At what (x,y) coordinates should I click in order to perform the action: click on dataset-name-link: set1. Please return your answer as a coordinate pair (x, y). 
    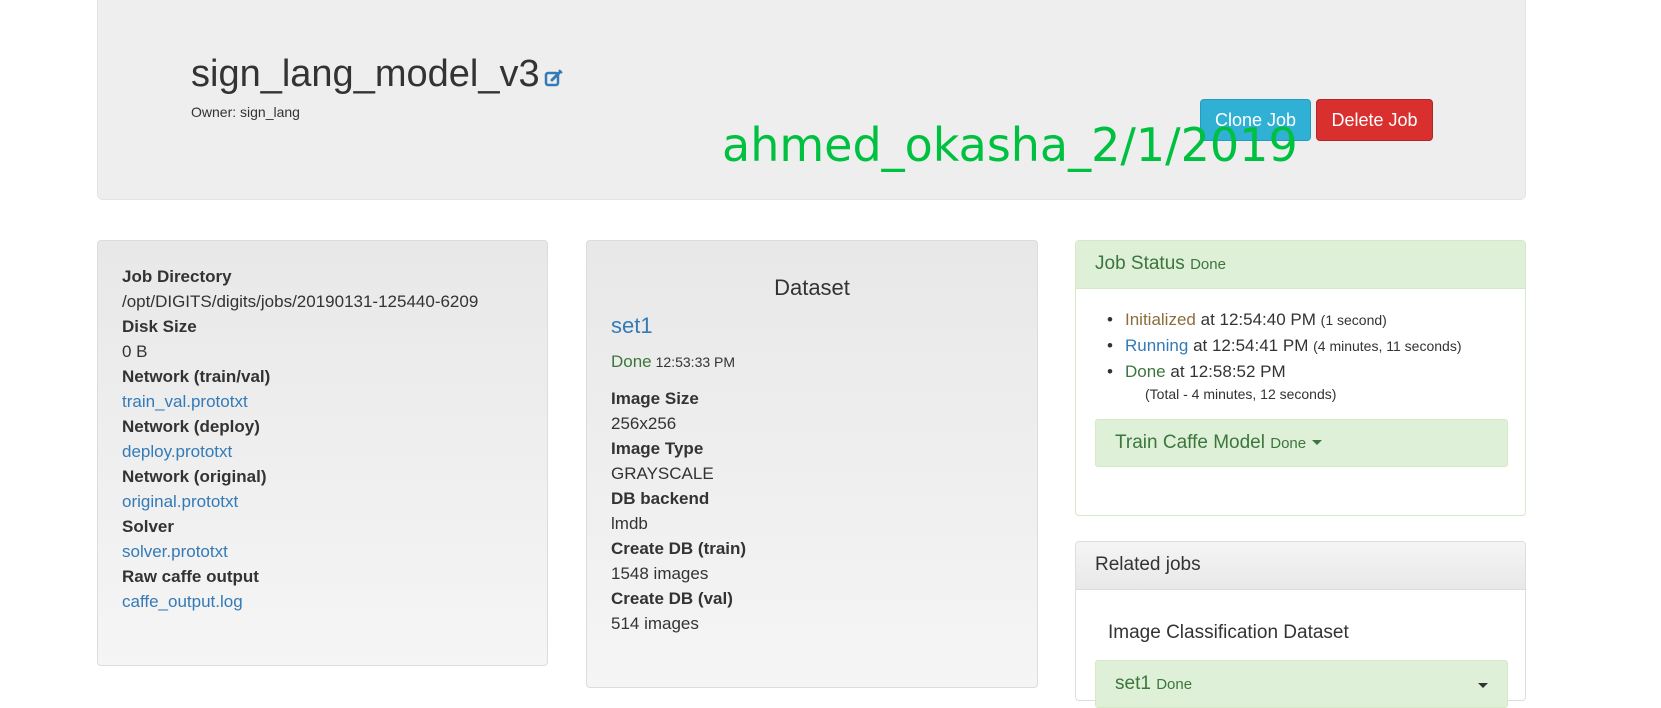
    Looking at the image, I should click on (632, 326).